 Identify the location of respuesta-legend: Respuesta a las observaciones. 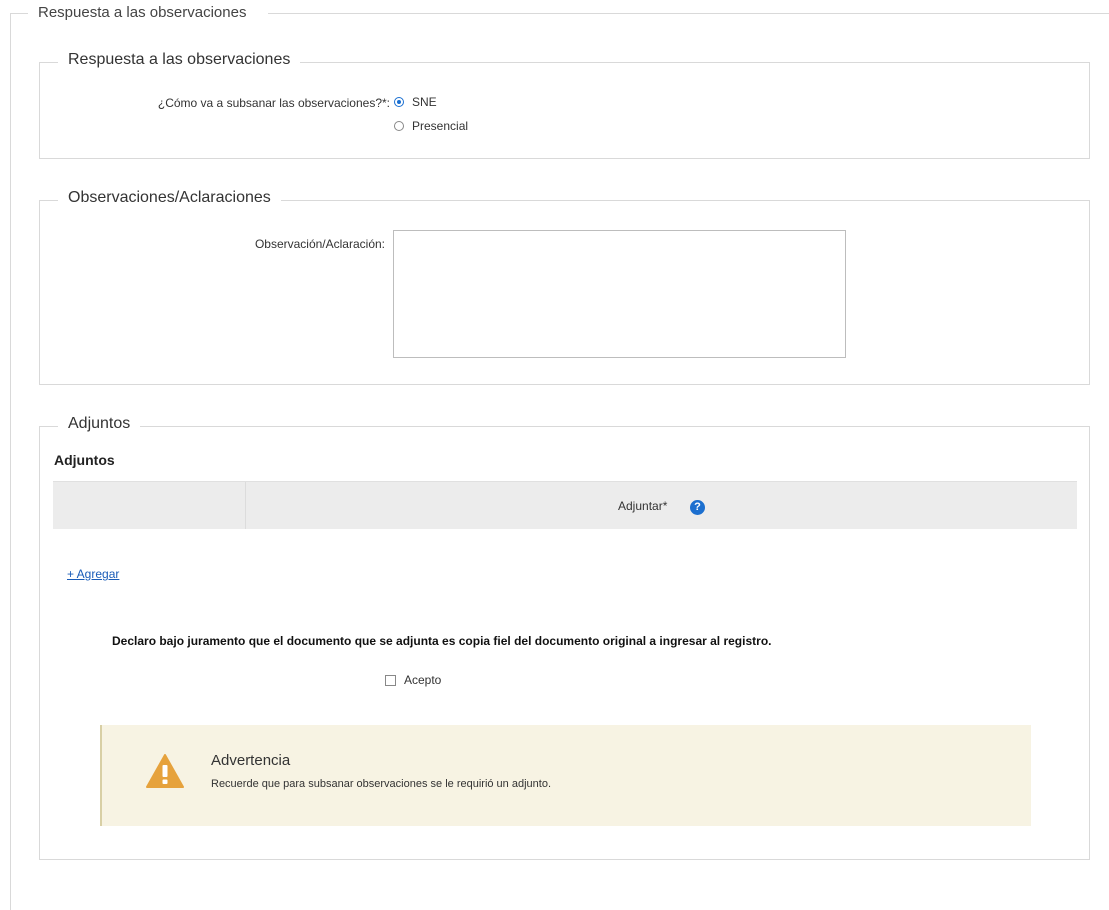
(179, 60).